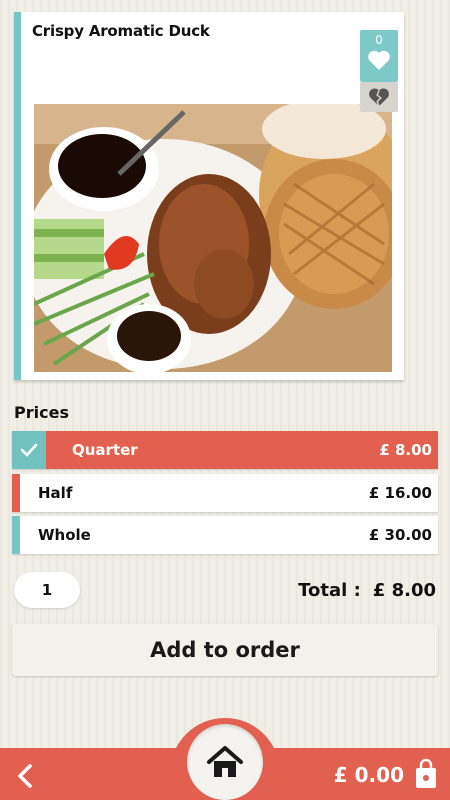 Image resolution: width=450 pixels, height=800 pixels. What do you see at coordinates (329, 590) in the screenshot?
I see `total-label: Total :` at bounding box center [329, 590].